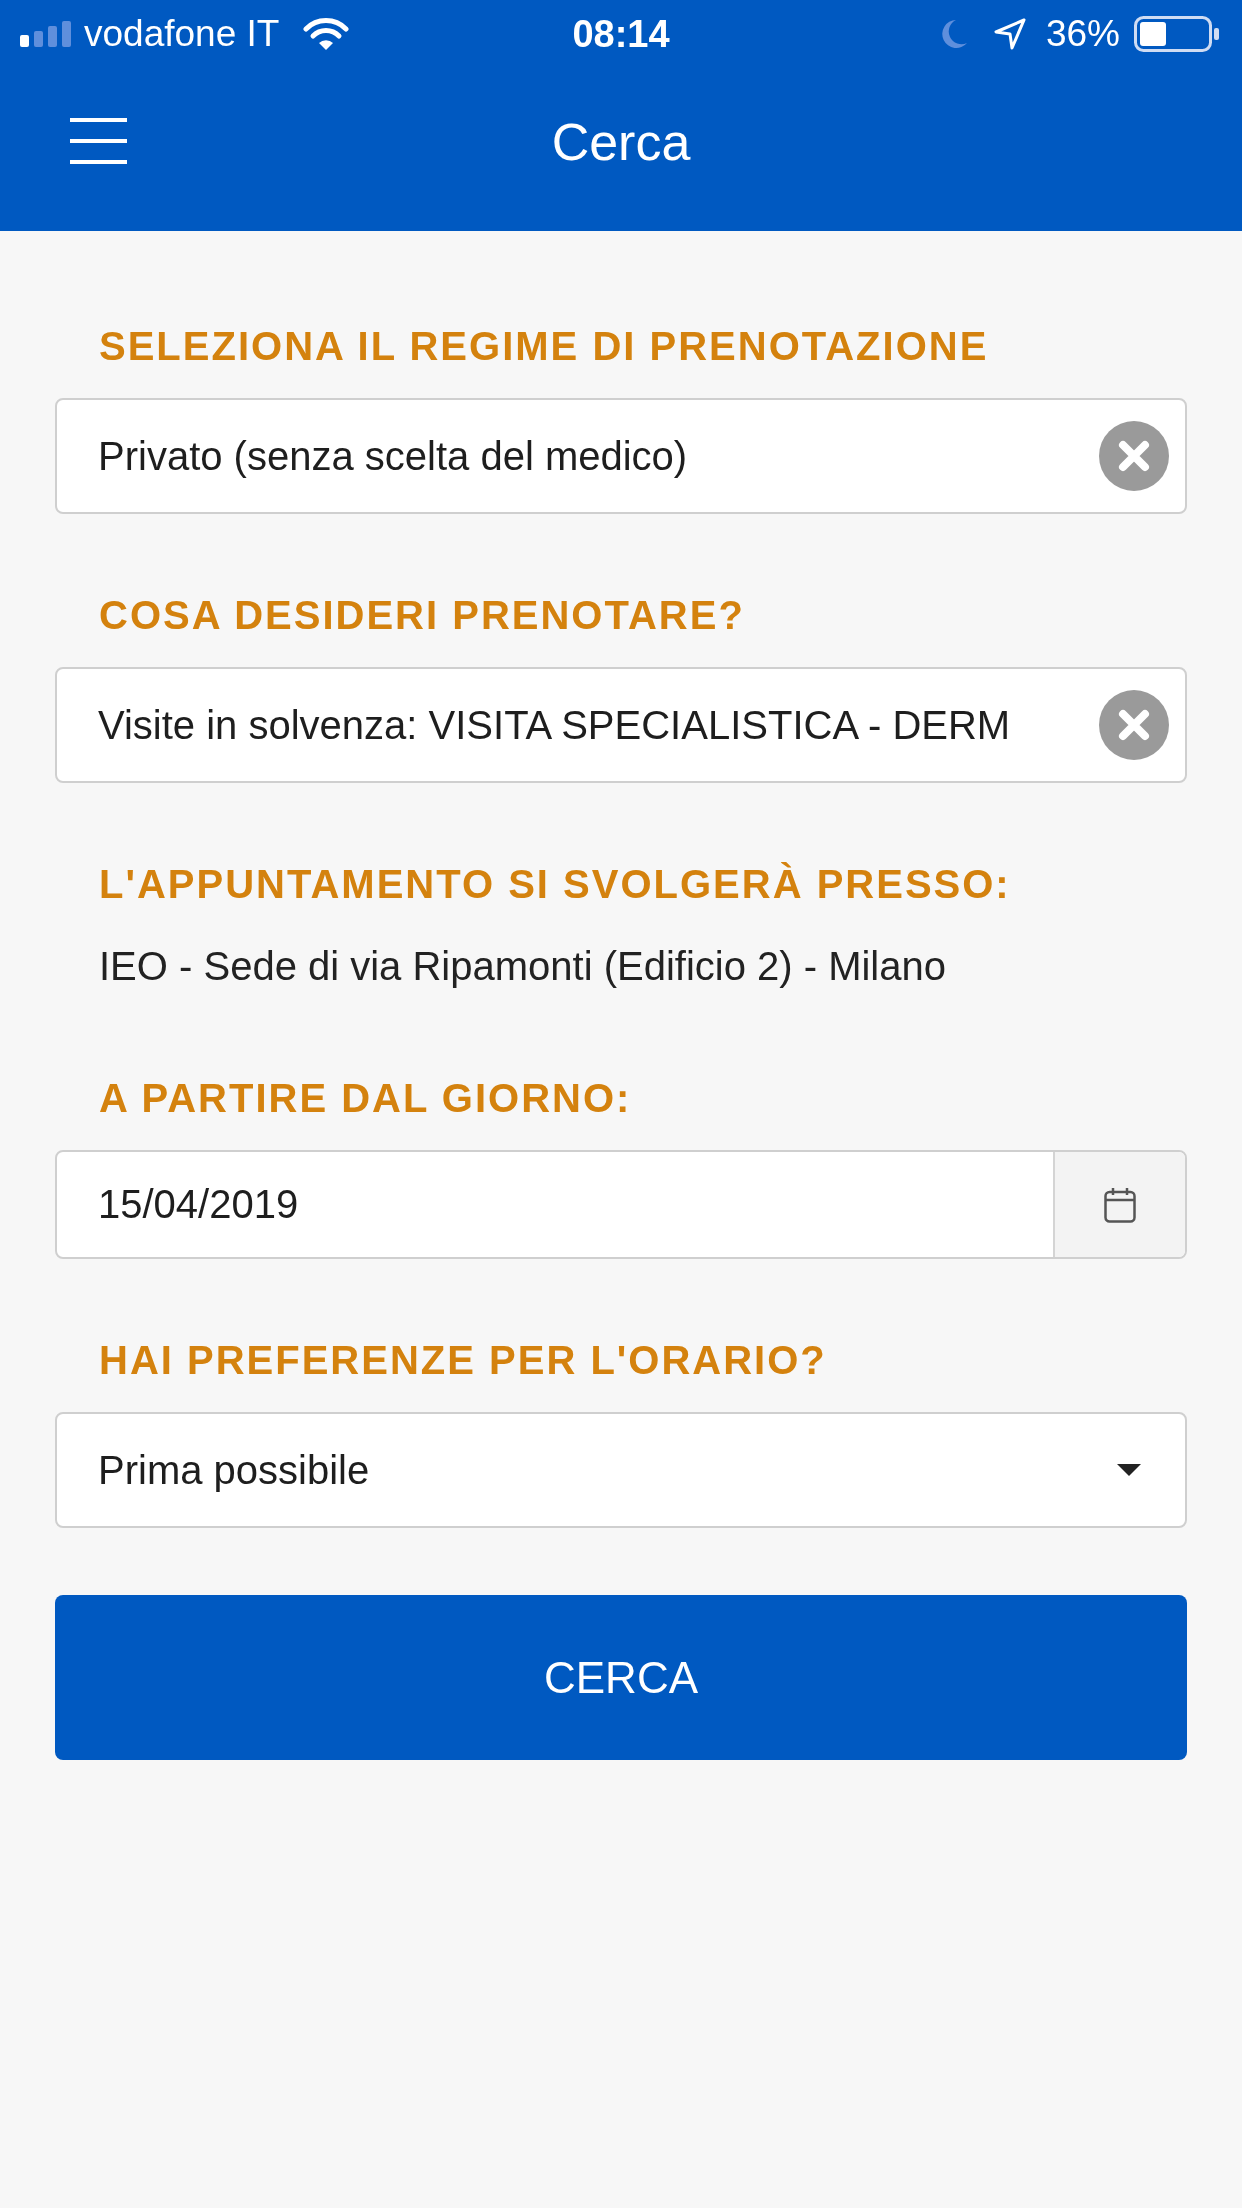 The image size is (1242, 2208). Describe the element at coordinates (954, 34) in the screenshot. I see `moon-icon` at that location.